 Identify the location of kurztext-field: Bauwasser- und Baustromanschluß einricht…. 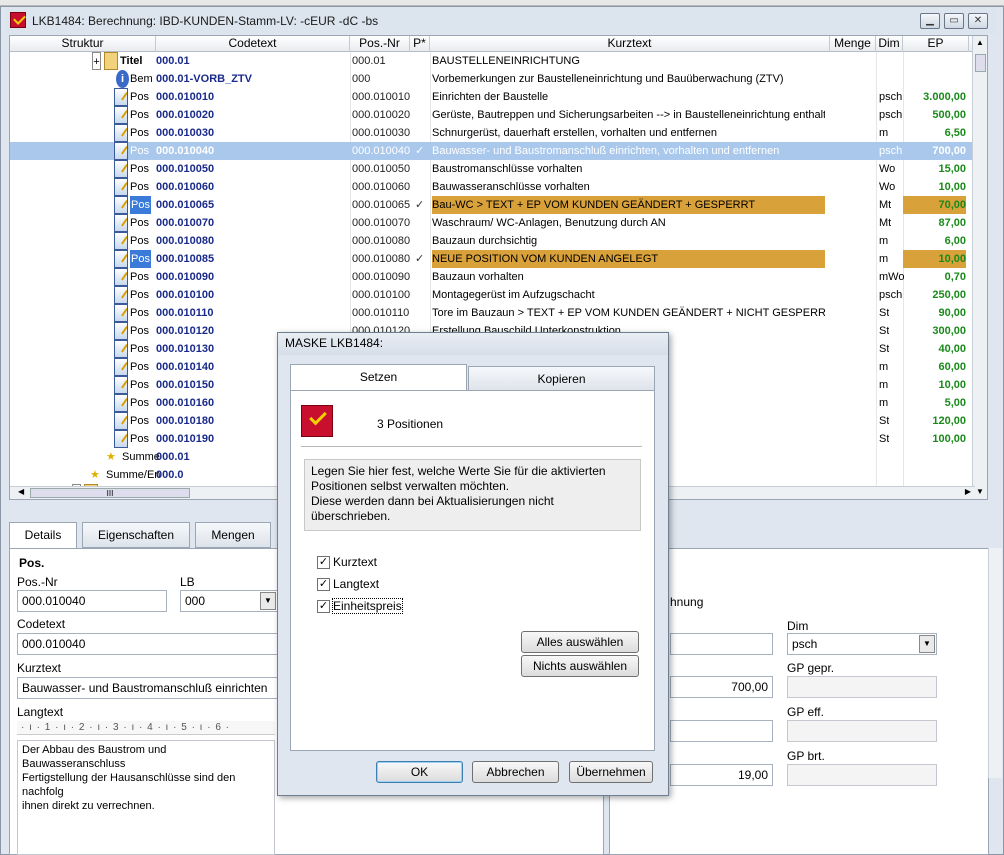
(148, 688).